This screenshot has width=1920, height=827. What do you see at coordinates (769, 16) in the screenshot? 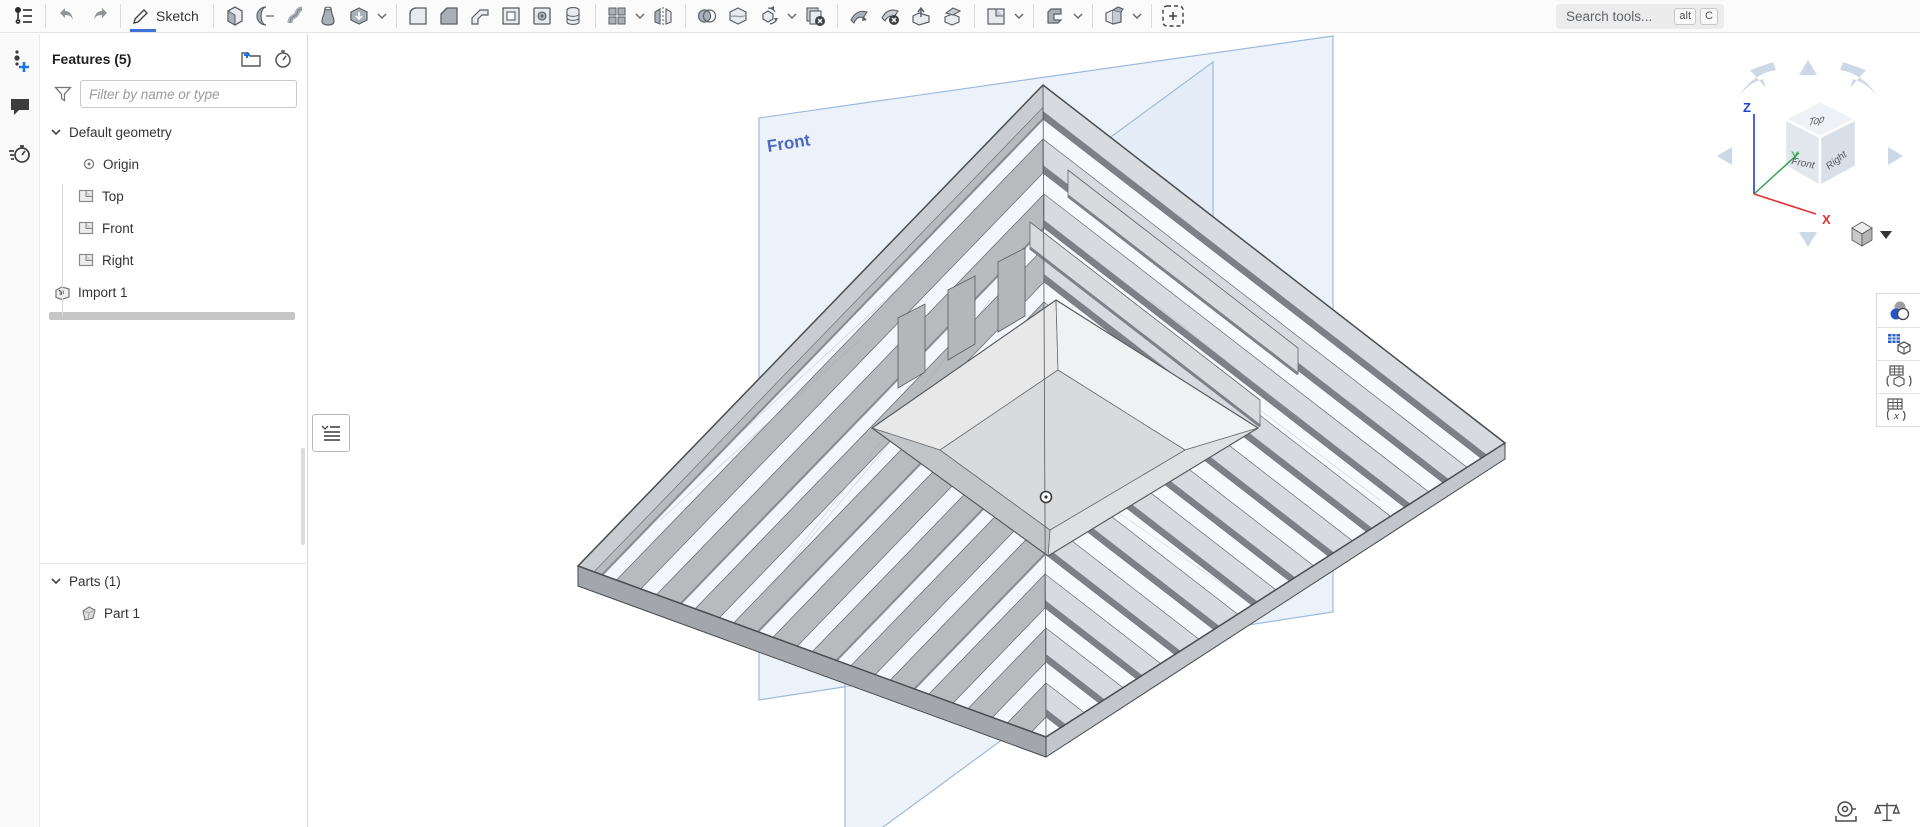
I see `transform-button` at bounding box center [769, 16].